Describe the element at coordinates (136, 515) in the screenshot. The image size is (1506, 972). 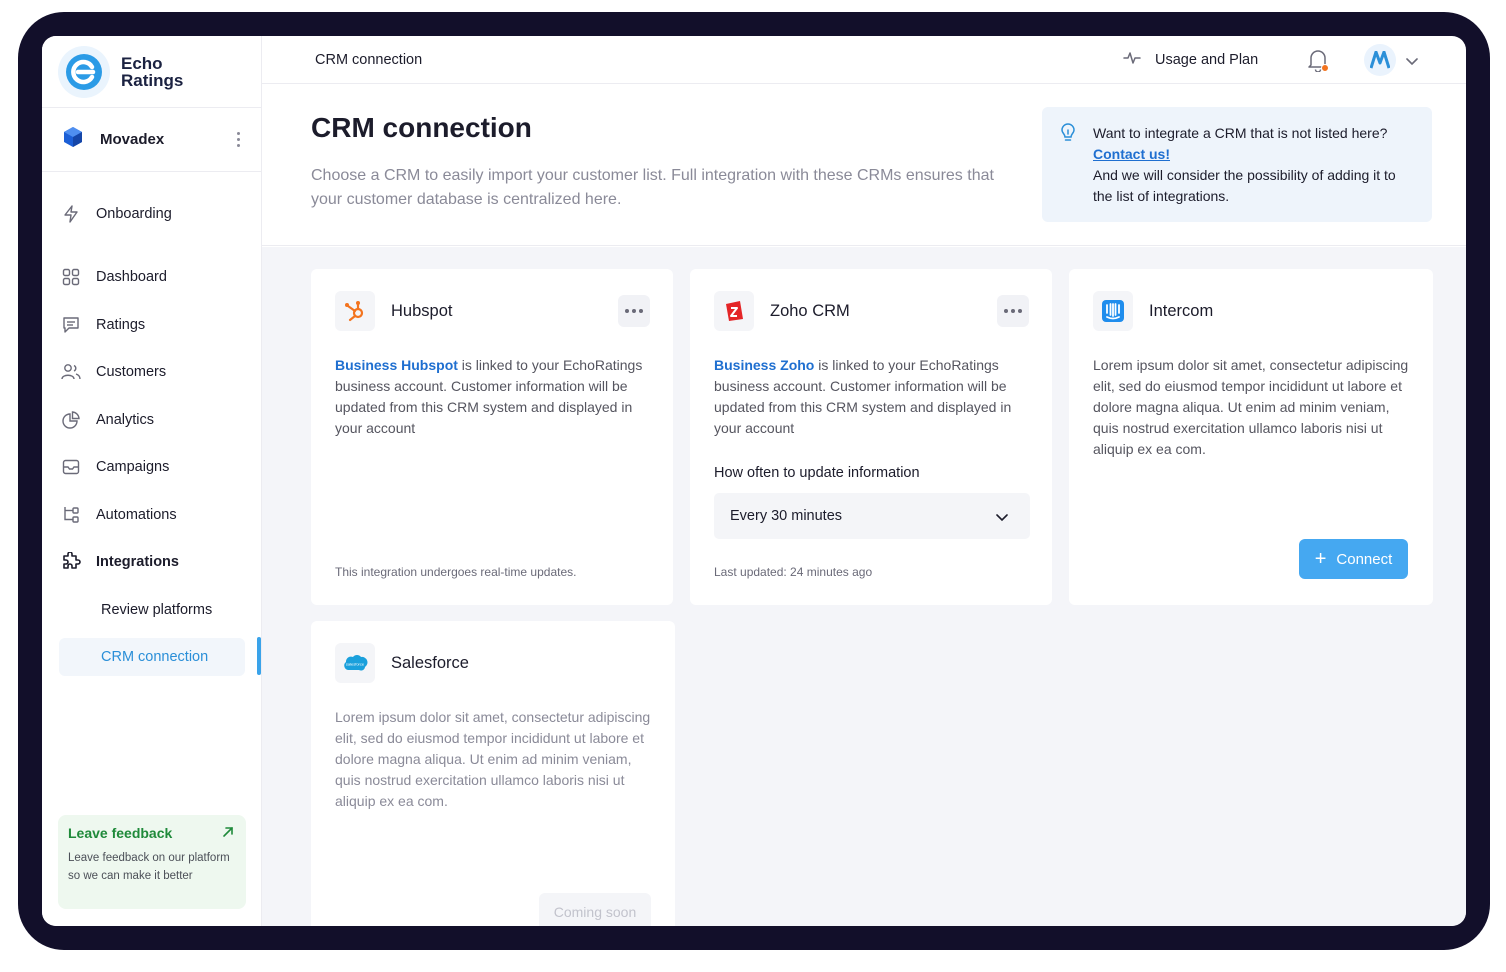
I see `sidebar-item-label: Automations` at that location.